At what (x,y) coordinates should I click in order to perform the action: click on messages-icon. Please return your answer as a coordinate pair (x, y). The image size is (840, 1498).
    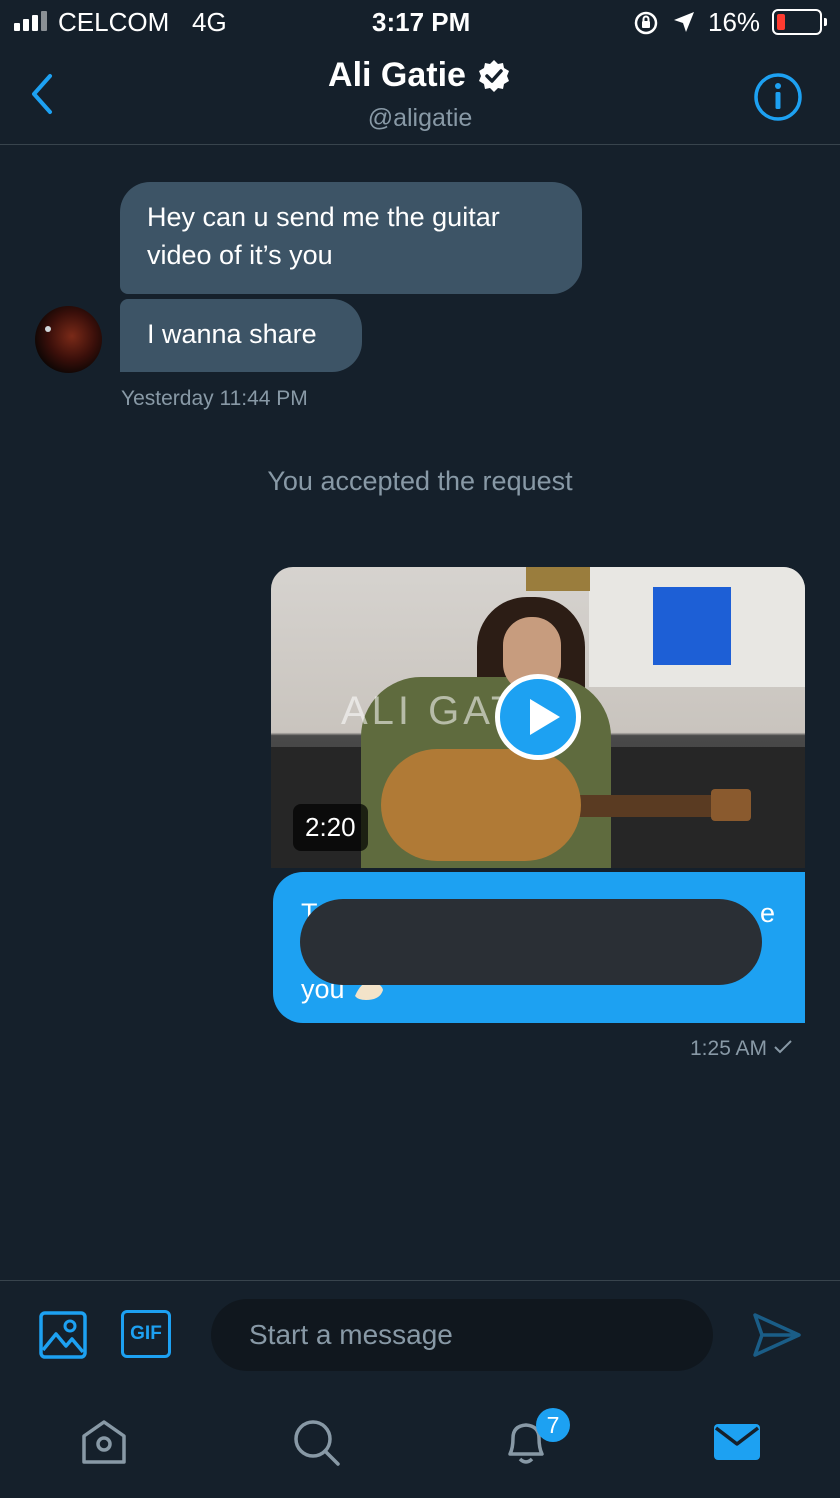
    Looking at the image, I should click on (737, 1442).